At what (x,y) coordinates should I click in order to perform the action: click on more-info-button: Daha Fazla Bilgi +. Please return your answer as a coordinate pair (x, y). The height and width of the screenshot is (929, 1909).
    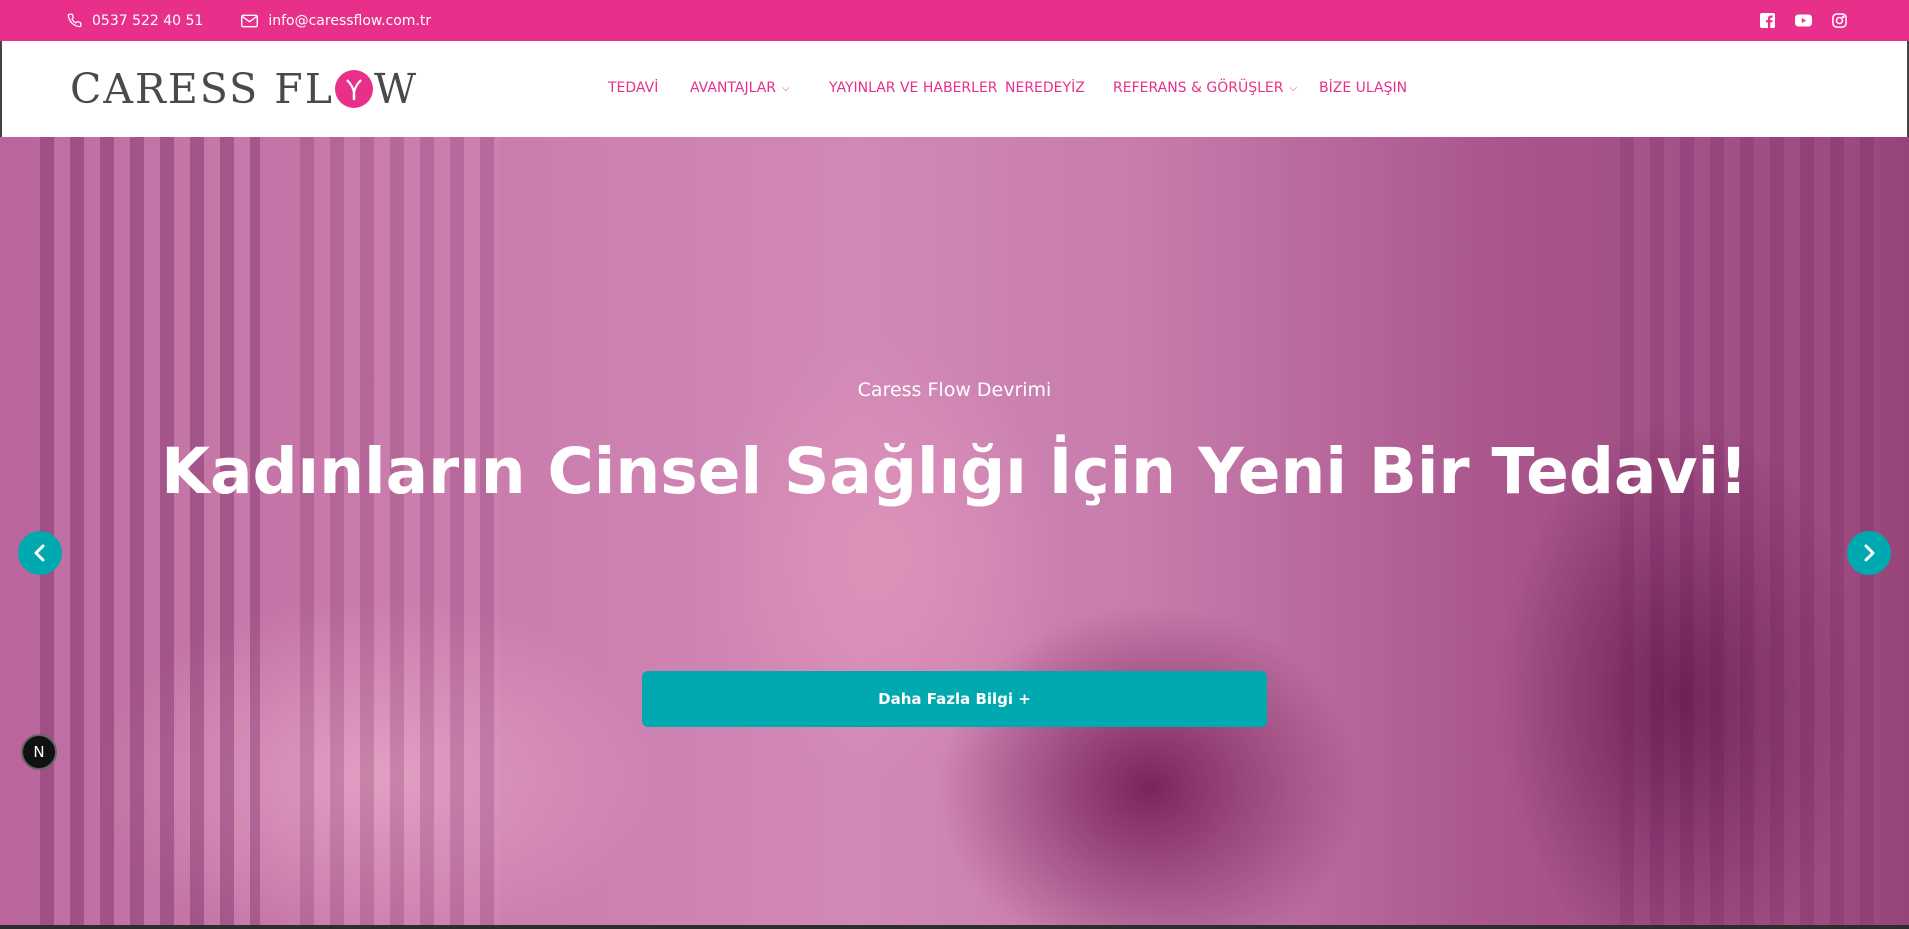
    Looking at the image, I should click on (954, 699).